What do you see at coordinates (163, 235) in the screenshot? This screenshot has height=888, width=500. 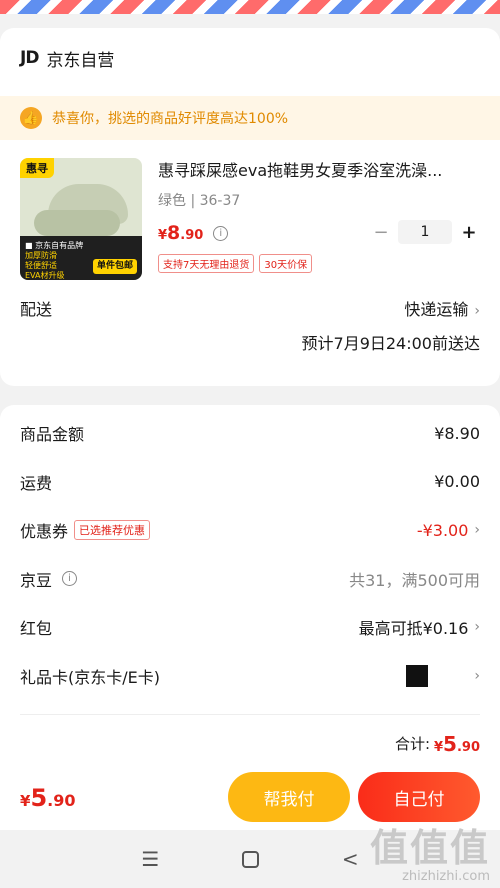 I see `price-currency: ¥` at bounding box center [163, 235].